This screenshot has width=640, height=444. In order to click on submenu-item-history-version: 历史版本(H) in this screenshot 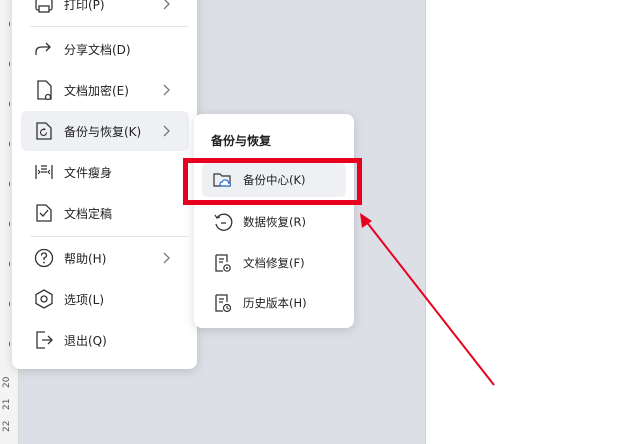, I will do `click(274, 303)`.